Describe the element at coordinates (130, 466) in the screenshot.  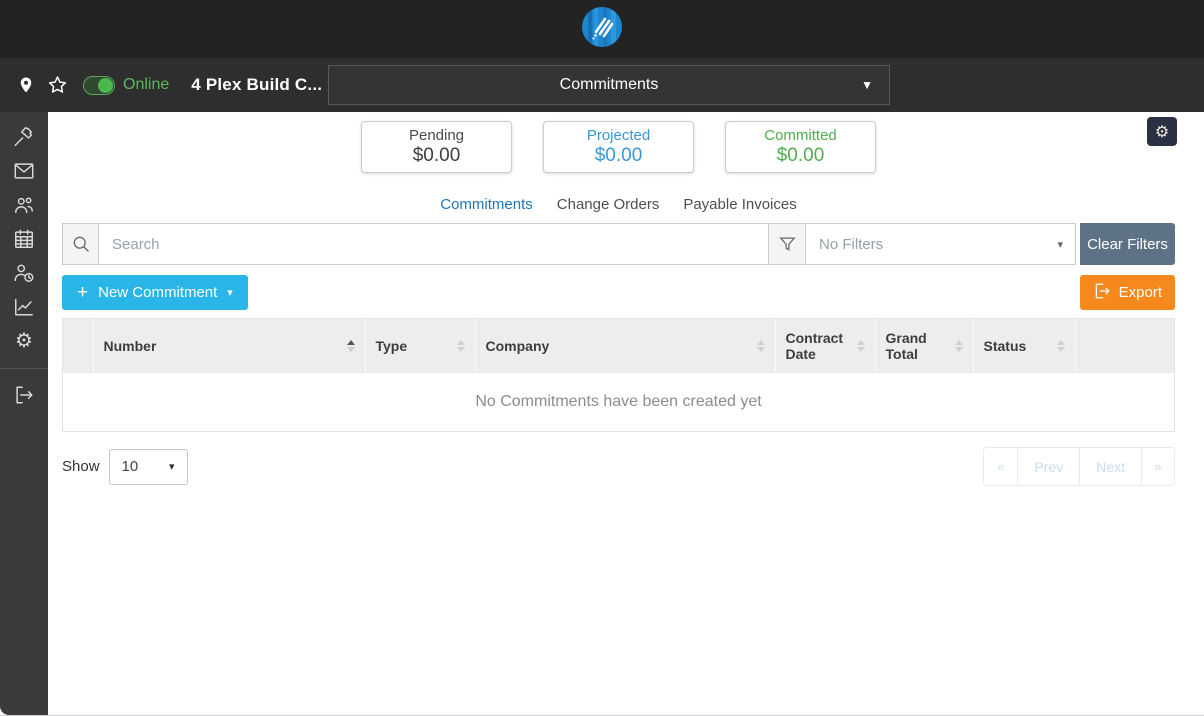
I see `page-size-value: 10` at that location.